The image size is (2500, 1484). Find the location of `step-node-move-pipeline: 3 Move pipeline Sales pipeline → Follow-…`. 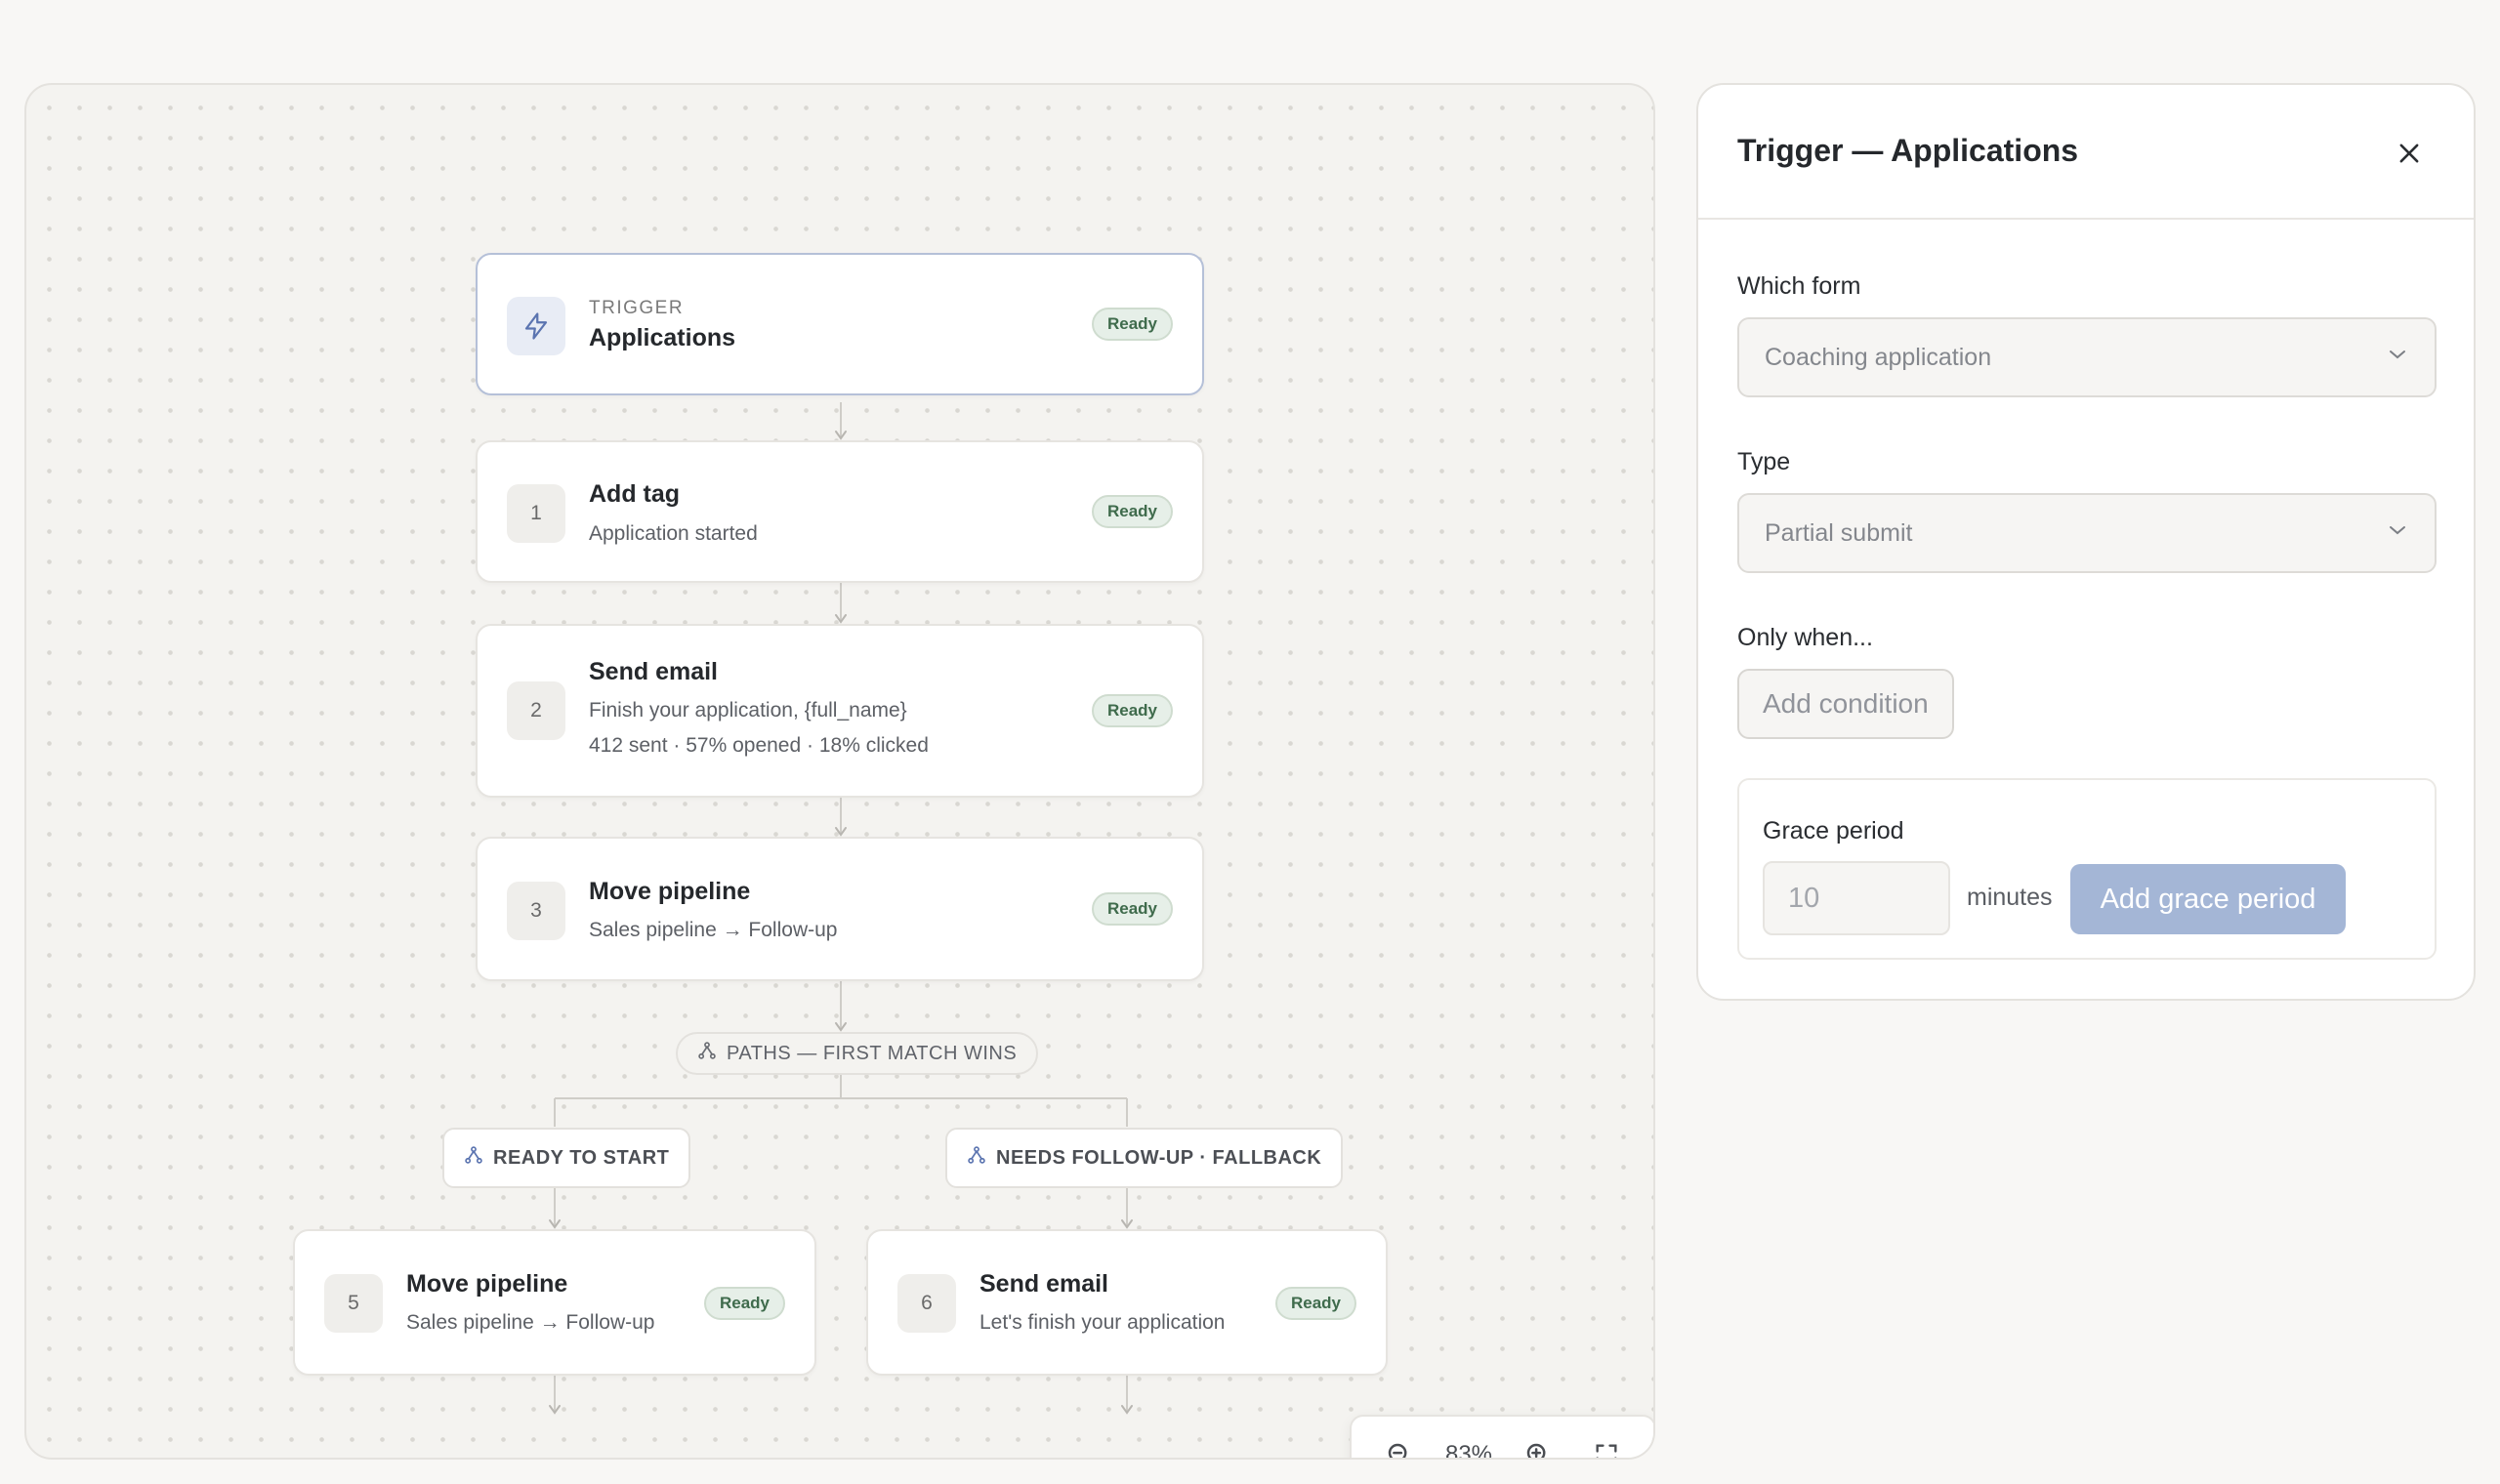

step-node-move-pipeline: 3 Move pipeline Sales pipeline → Follow-… is located at coordinates (840, 909).